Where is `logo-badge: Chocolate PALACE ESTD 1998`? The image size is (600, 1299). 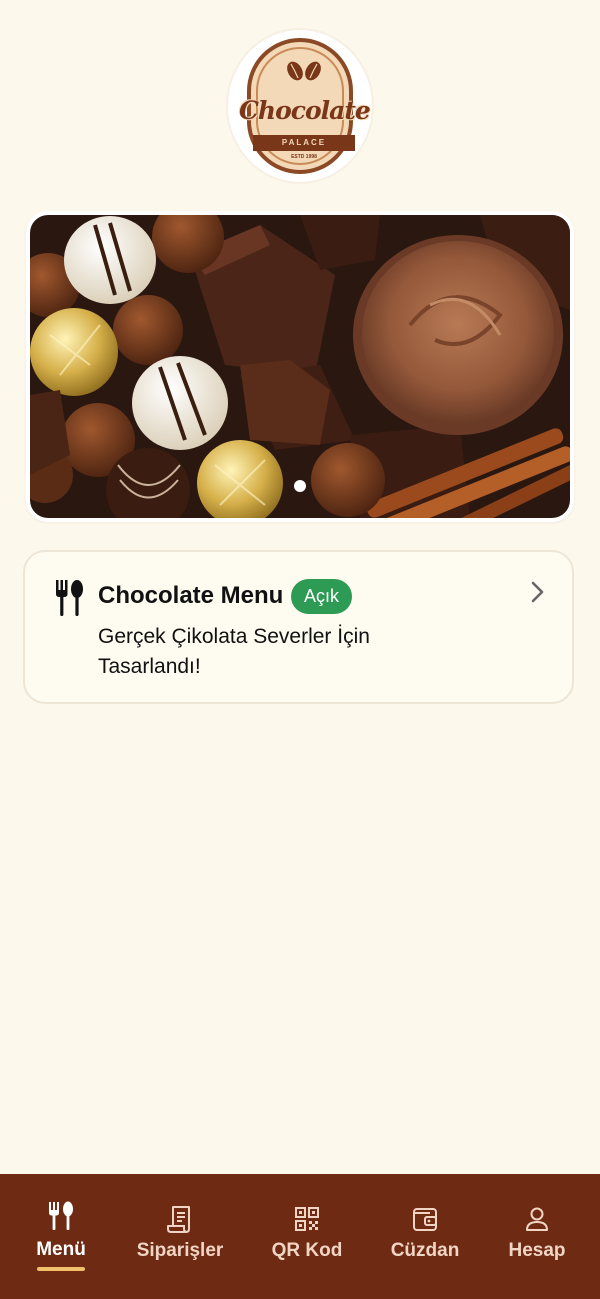
logo-badge: Chocolate PALACE ESTD 1998 is located at coordinates (305, 106).